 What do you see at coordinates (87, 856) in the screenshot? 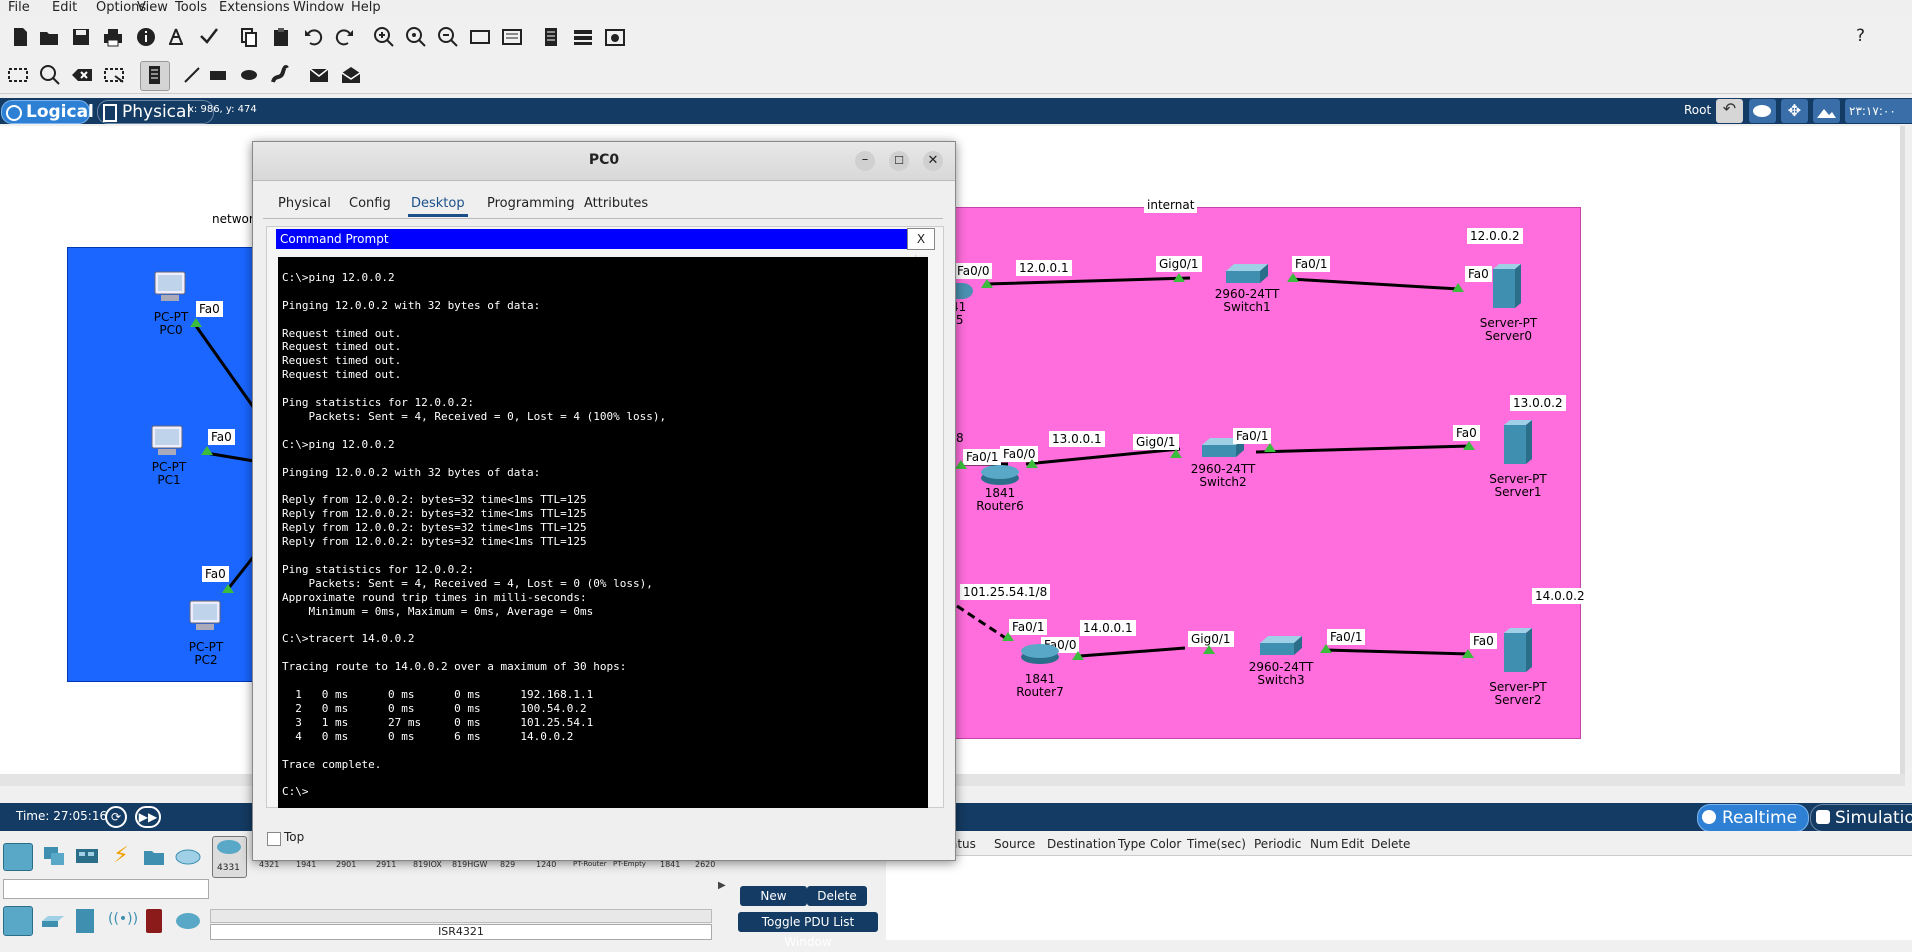
I see `components-icon` at bounding box center [87, 856].